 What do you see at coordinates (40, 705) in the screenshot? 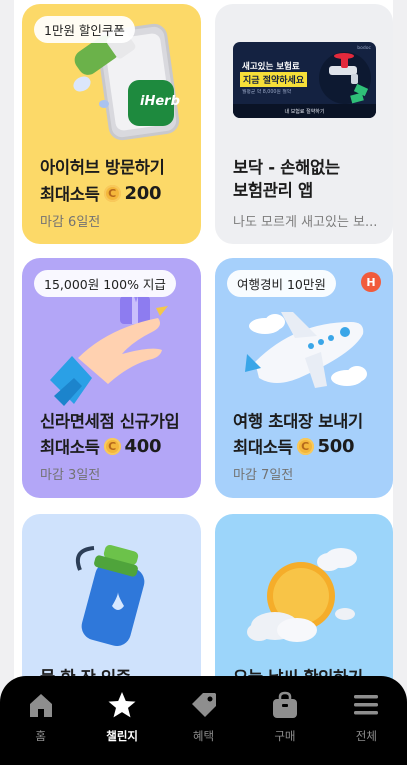
I see `home-icon` at bounding box center [40, 705].